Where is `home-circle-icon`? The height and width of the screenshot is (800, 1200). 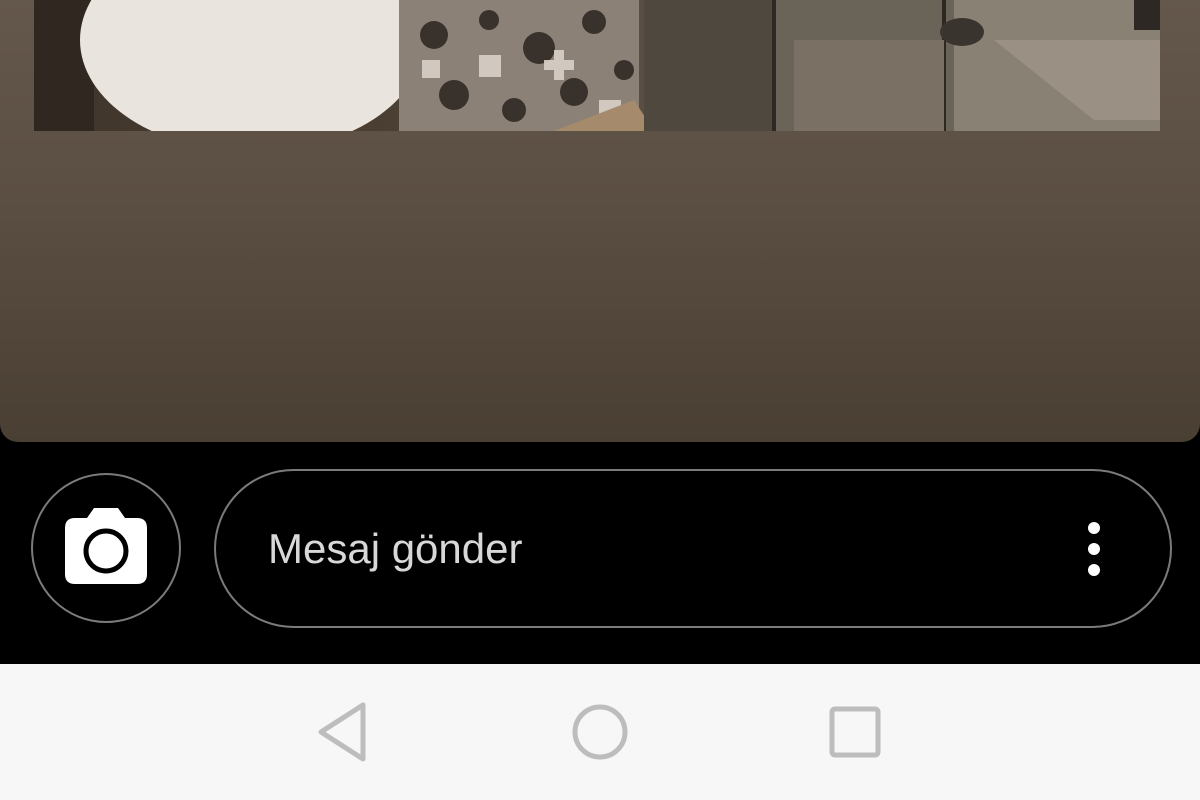 home-circle-icon is located at coordinates (600, 734).